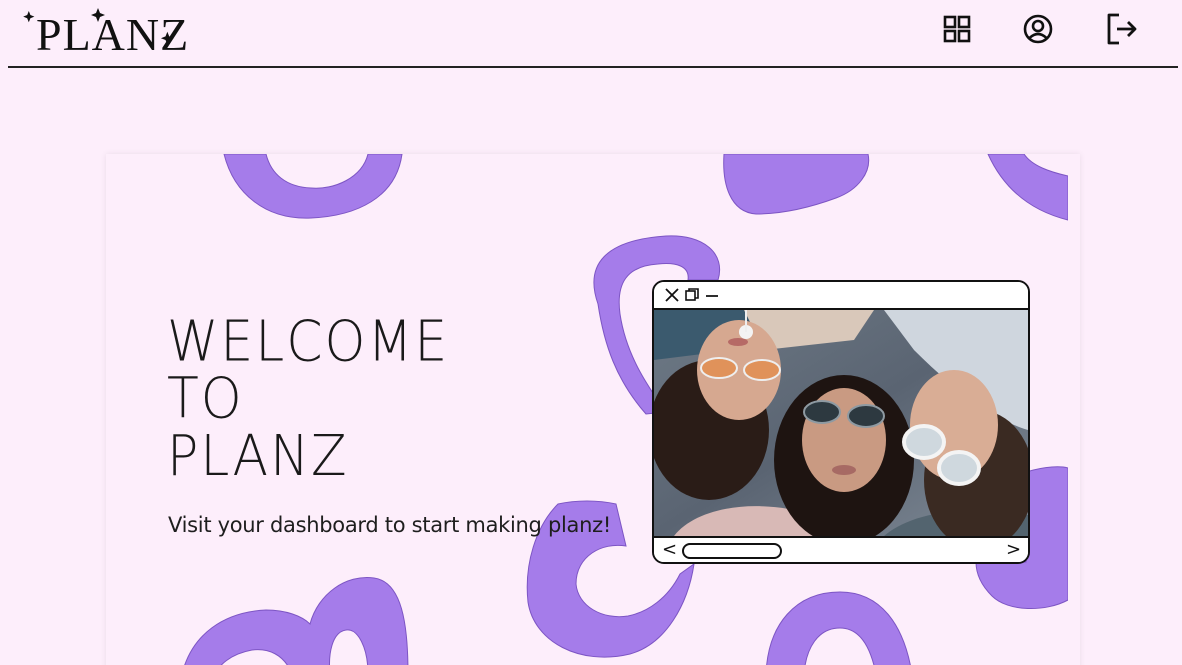  Describe the element at coordinates (1121, 29) in the screenshot. I see `logout-icon` at that location.